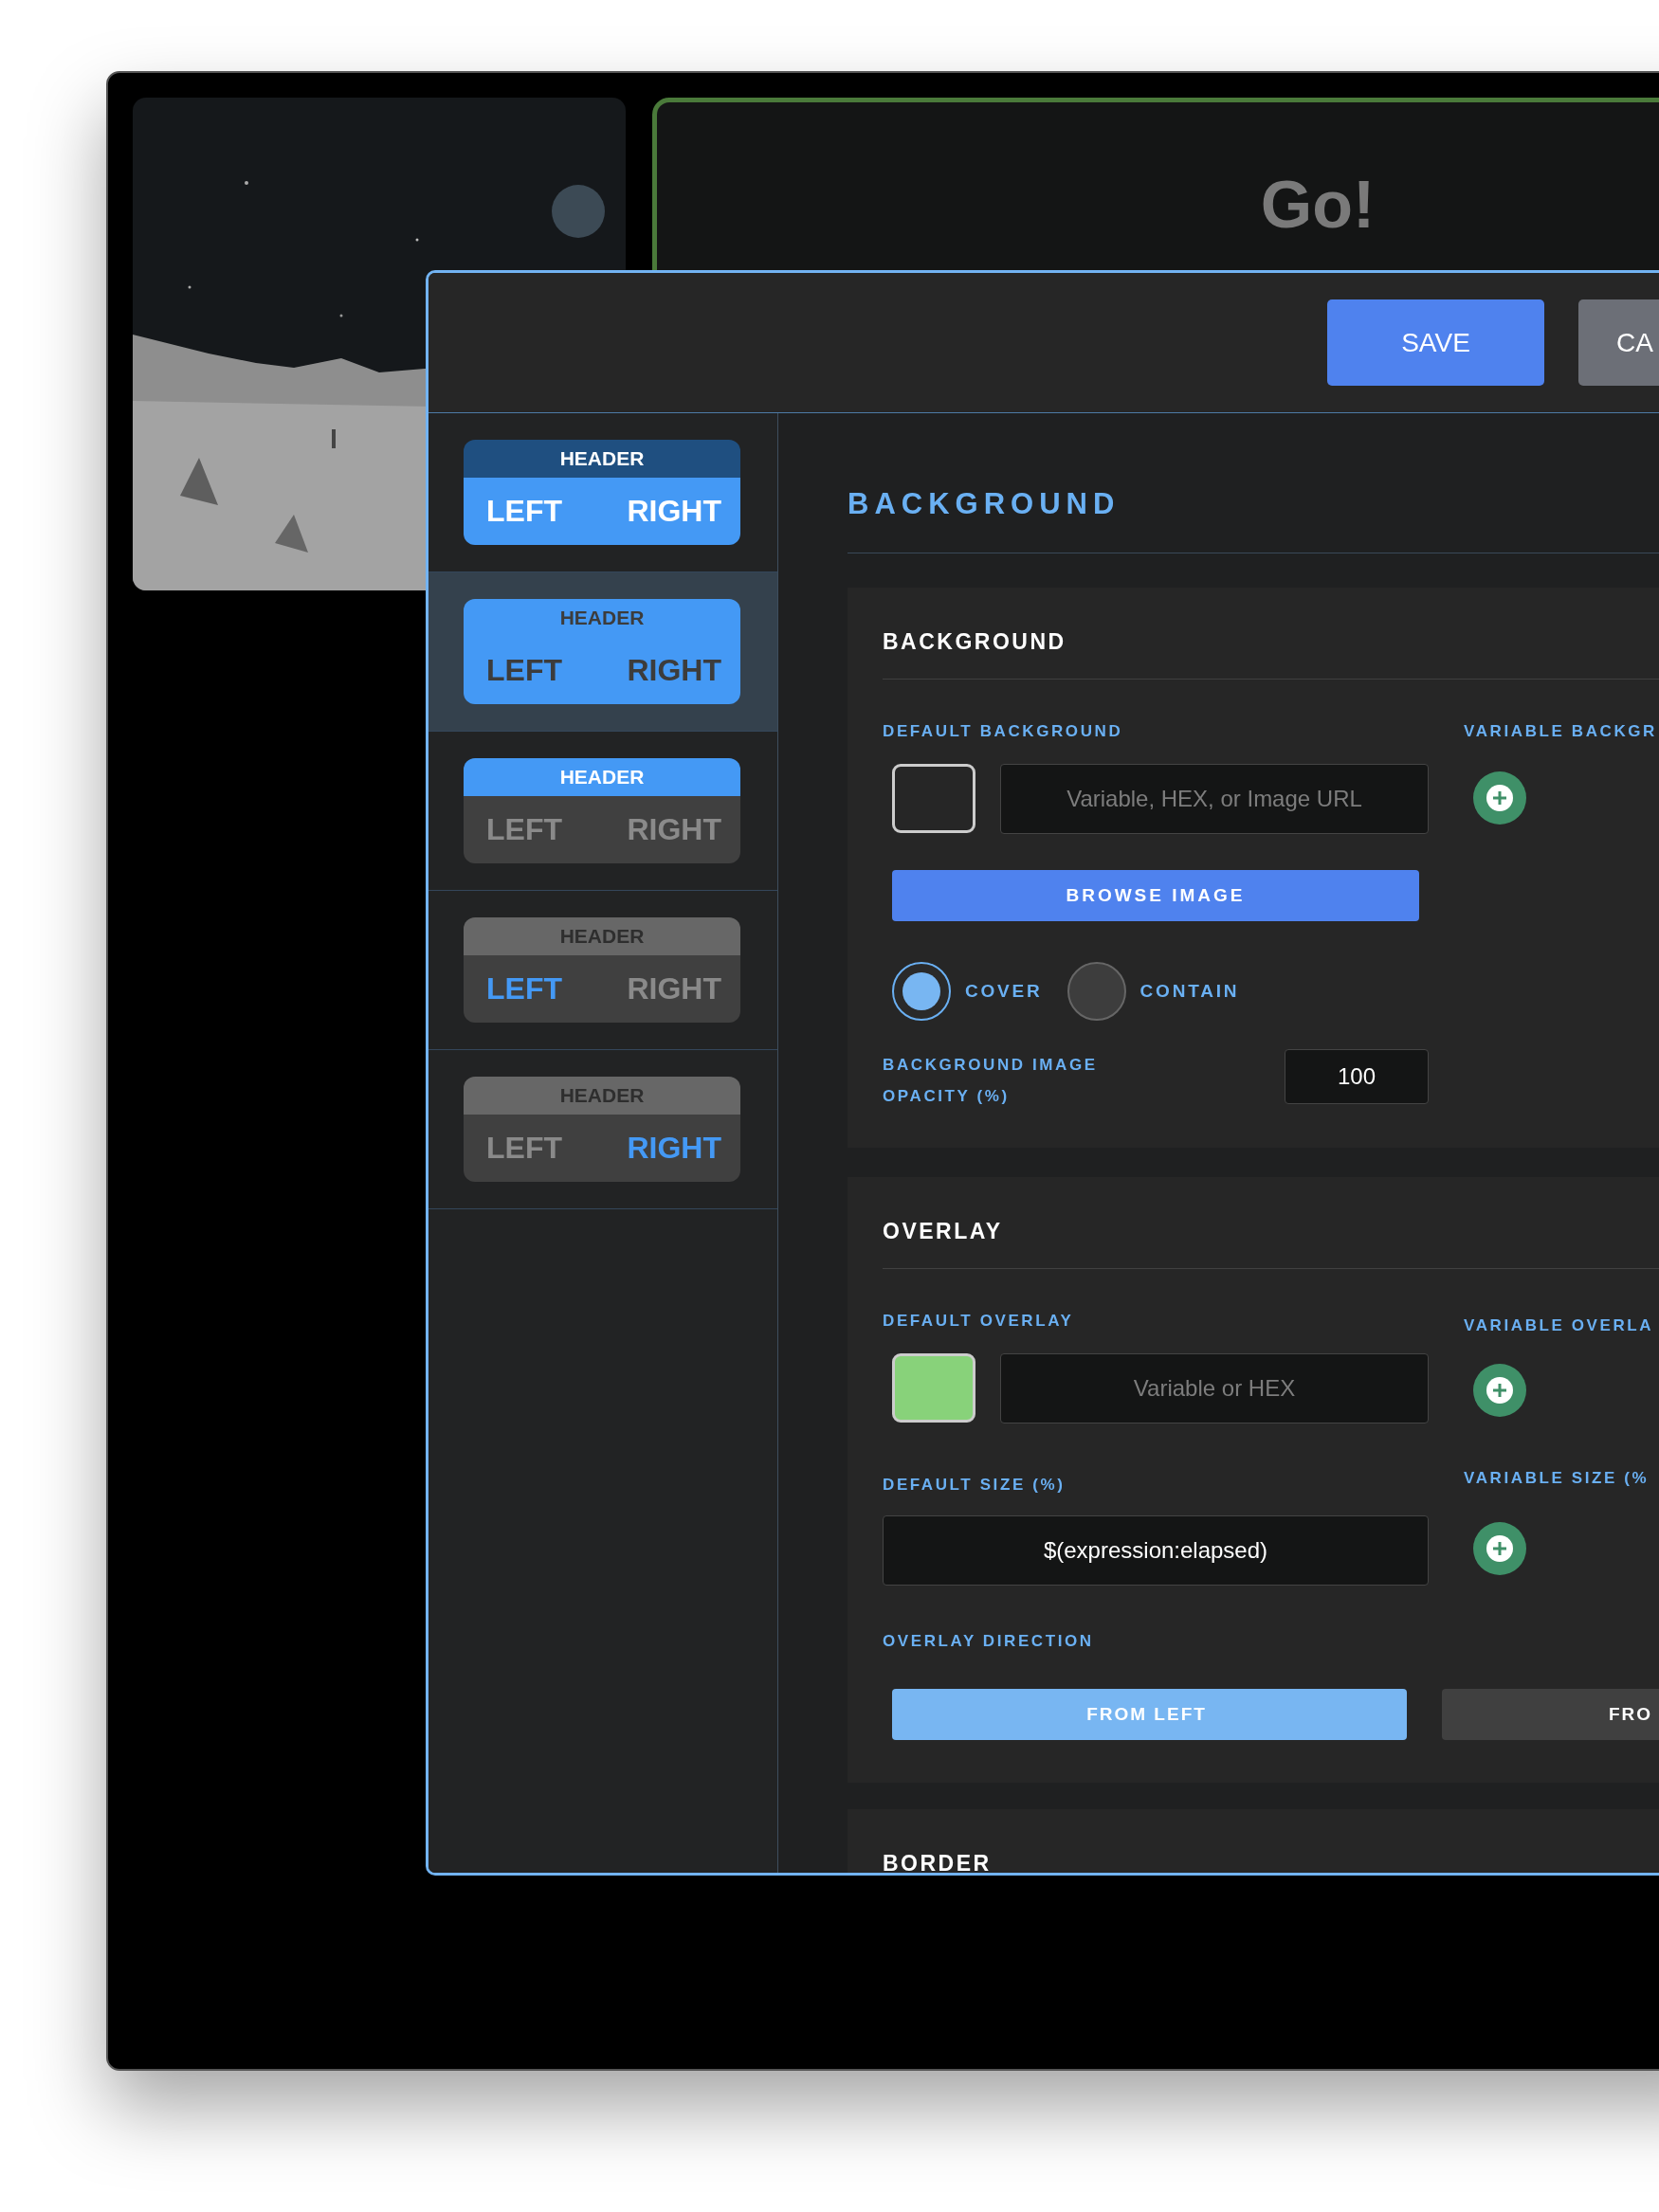 This screenshot has width=1659, height=2212. What do you see at coordinates (979, 1321) in the screenshot?
I see `field-label: DEFAULT OVERLAY` at bounding box center [979, 1321].